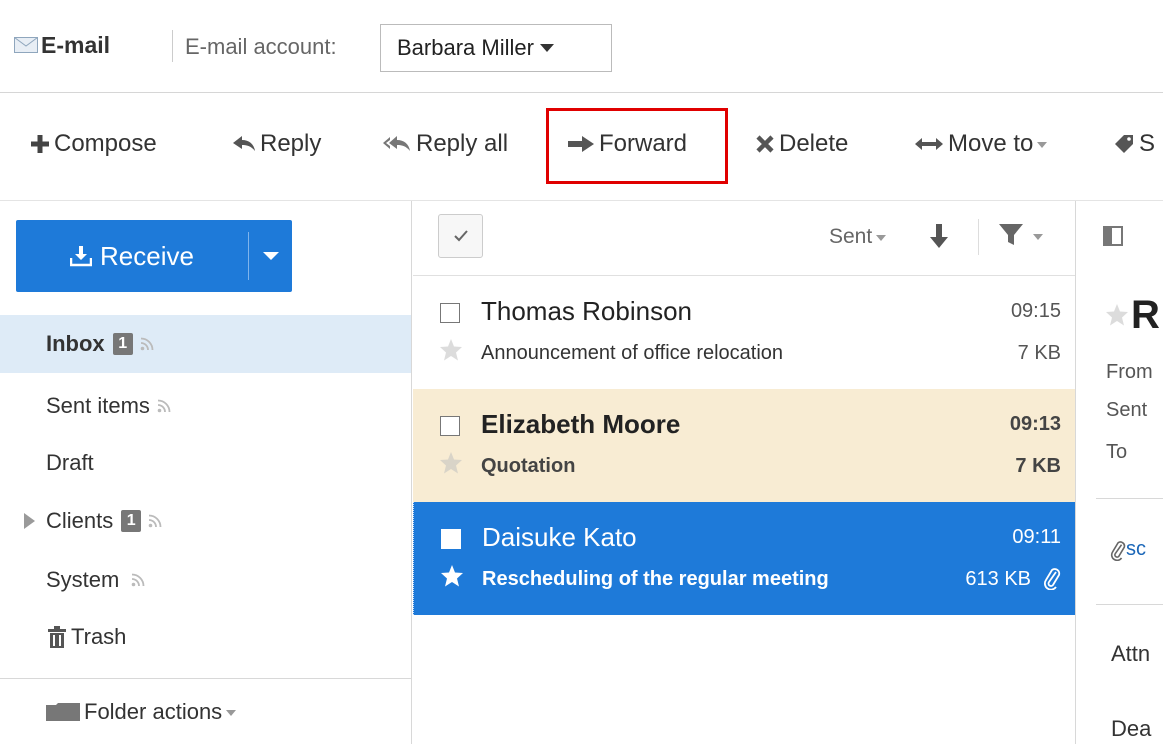 The image size is (1163, 745). I want to click on folder-icon, so click(63, 712).